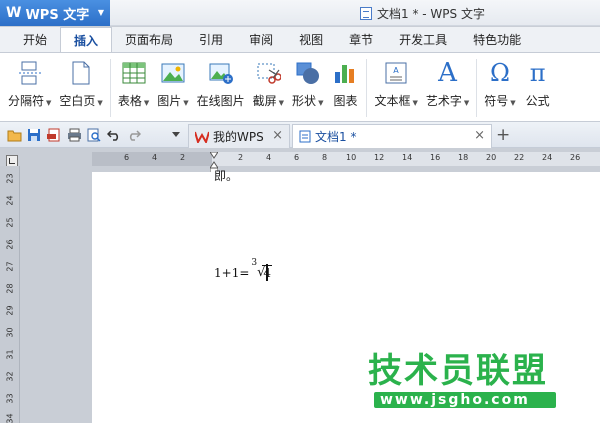 Image resolution: width=600 pixels, height=423 pixels. Describe the element at coordinates (10, 222) in the screenshot. I see `ruler-tick: 25` at that location.